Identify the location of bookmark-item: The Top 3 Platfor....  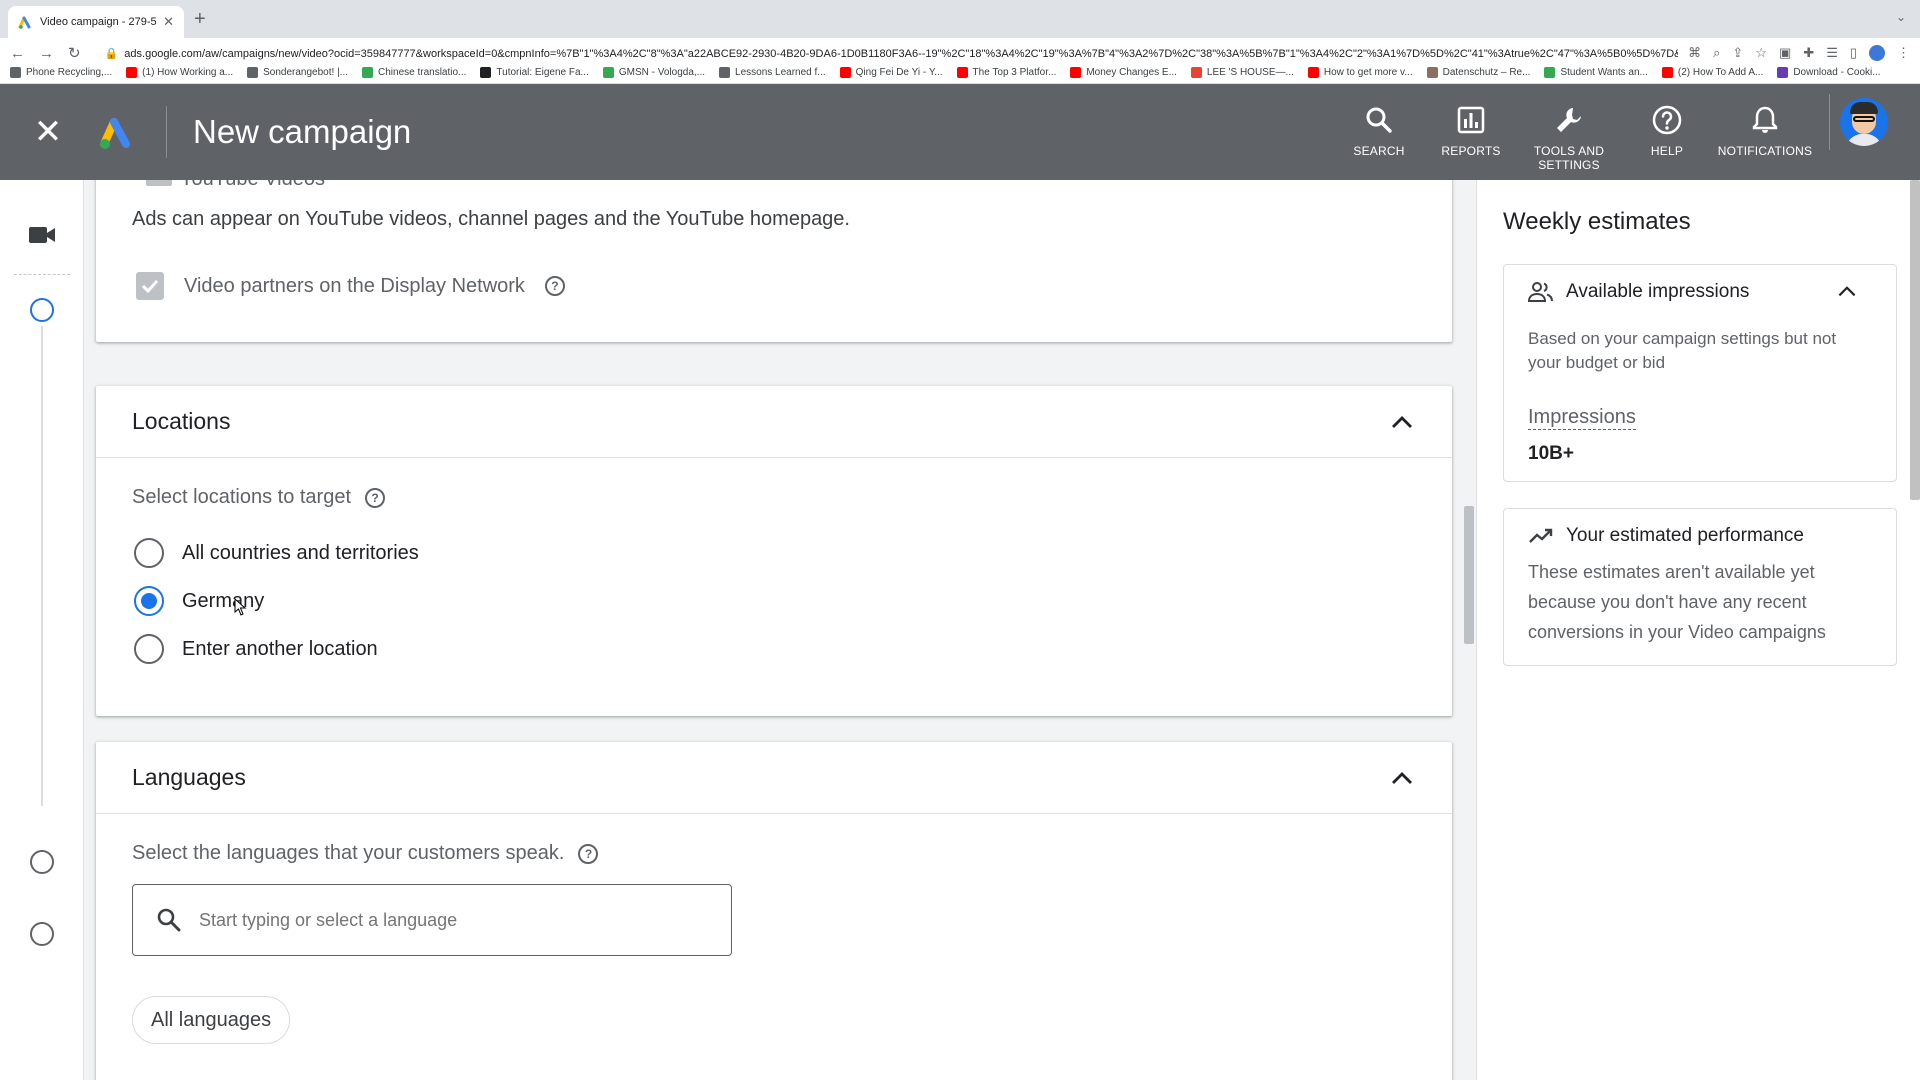
(1006, 72).